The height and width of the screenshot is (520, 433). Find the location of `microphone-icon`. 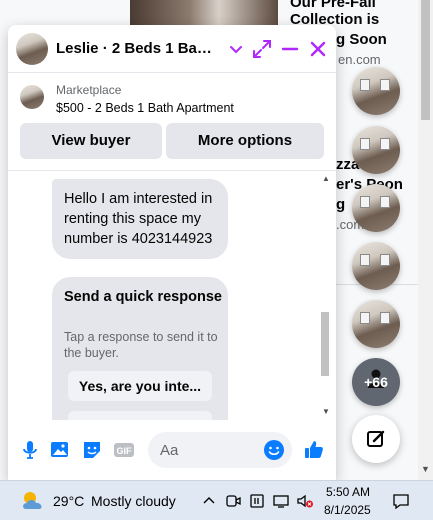

microphone-icon is located at coordinates (30, 450).